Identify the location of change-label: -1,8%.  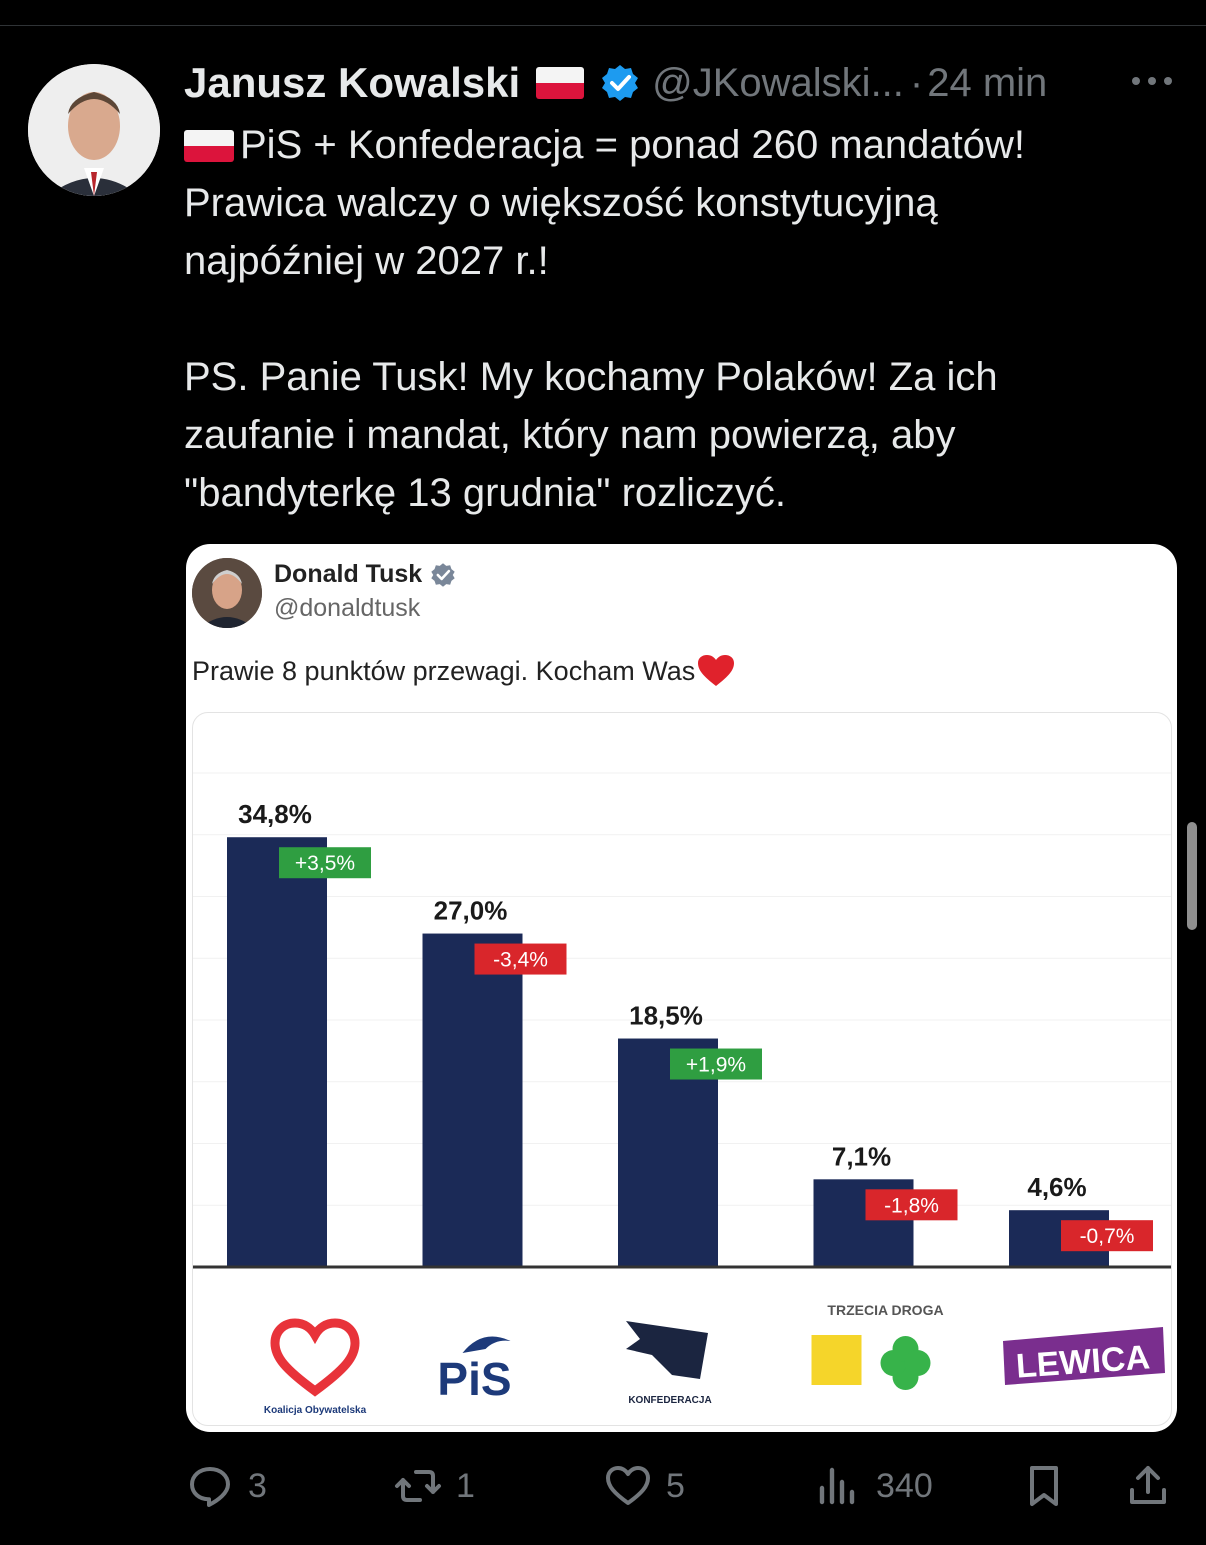
(911, 1205).